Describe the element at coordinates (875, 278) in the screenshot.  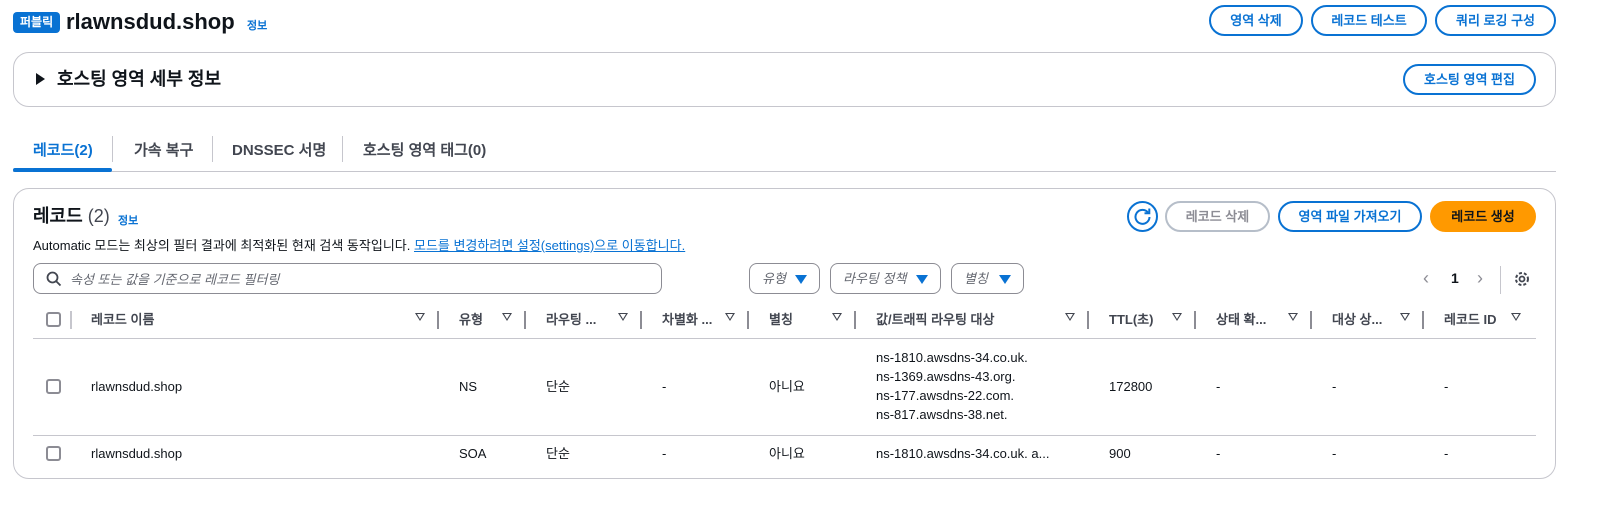
I see `routing-filter-label: 라우팅 정책` at that location.